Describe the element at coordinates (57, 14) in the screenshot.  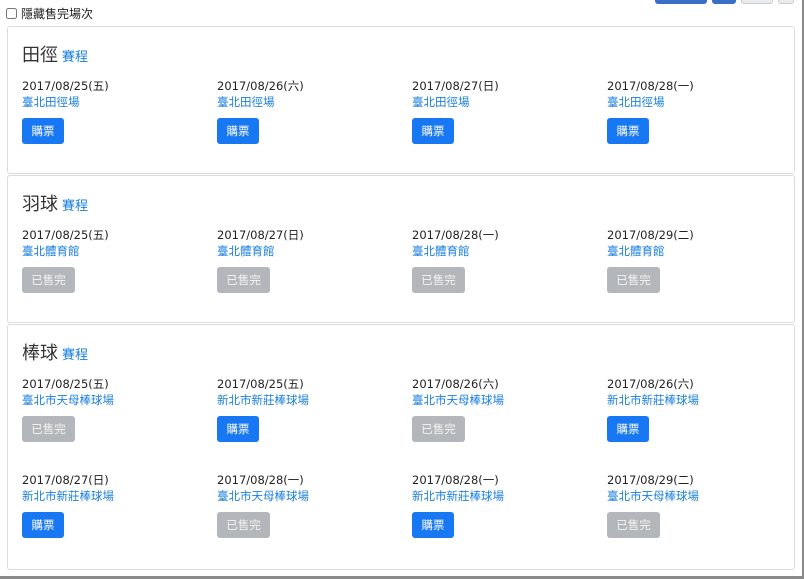
I see `hide-sold-out-label: 隱藏售完場次` at that location.